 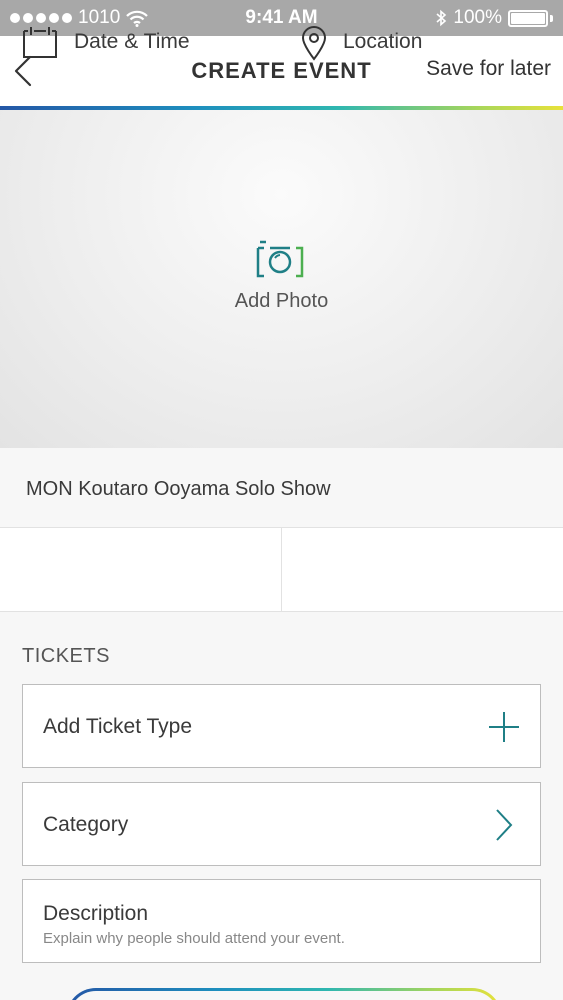 I want to click on category-selector: Category, so click(x=281, y=824).